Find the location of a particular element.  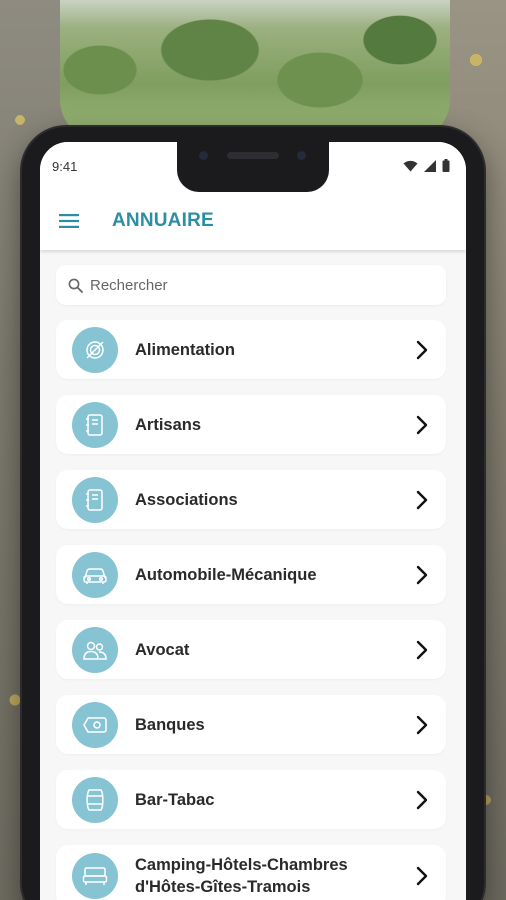

food-plate-icon is located at coordinates (95, 349).